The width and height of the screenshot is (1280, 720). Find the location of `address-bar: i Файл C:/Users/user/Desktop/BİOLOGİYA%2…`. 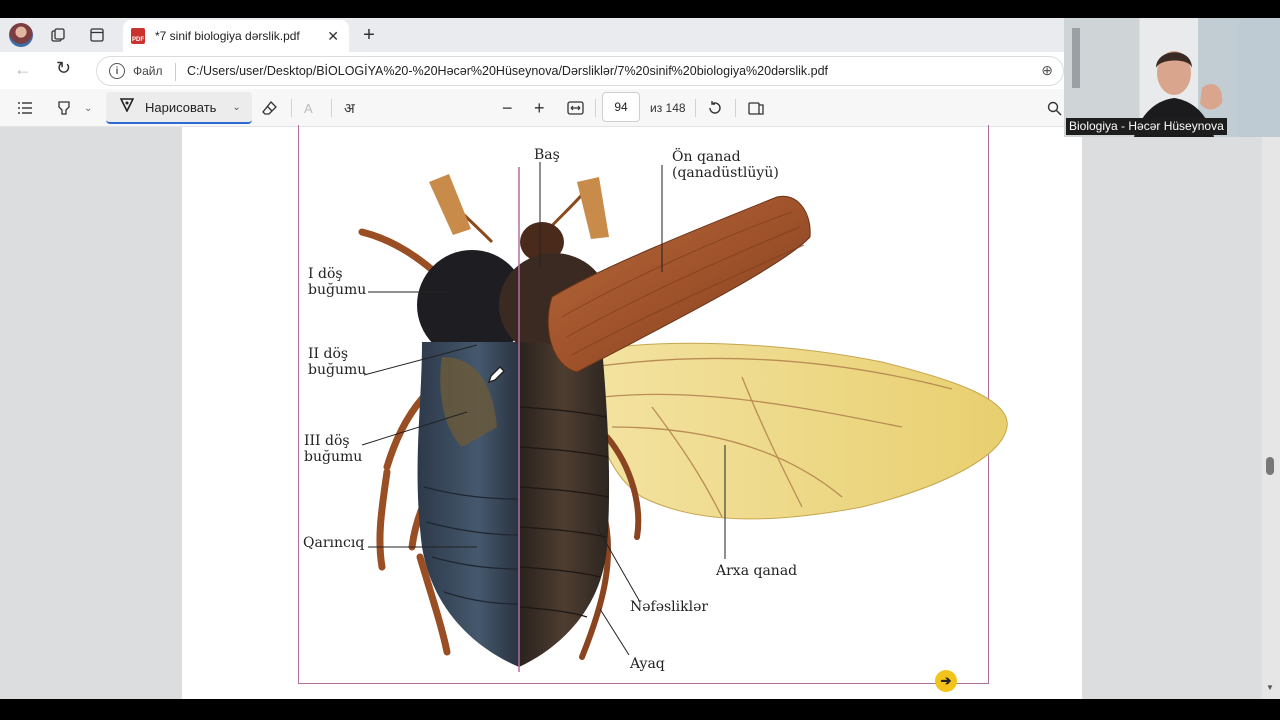

address-bar: i Файл C:/Users/user/Desktop/BİOLOGİYA%2… is located at coordinates (580, 71).